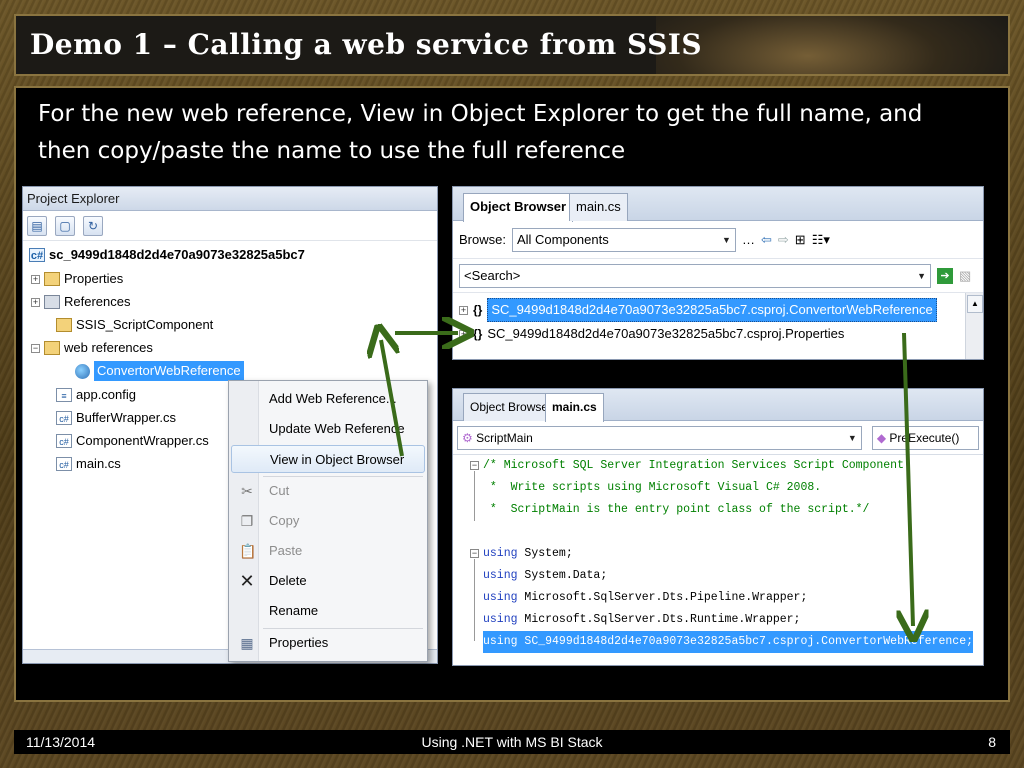 The height and width of the screenshot is (768, 1024). What do you see at coordinates (482, 239) in the screenshot?
I see `browse-label: Browse:` at bounding box center [482, 239].